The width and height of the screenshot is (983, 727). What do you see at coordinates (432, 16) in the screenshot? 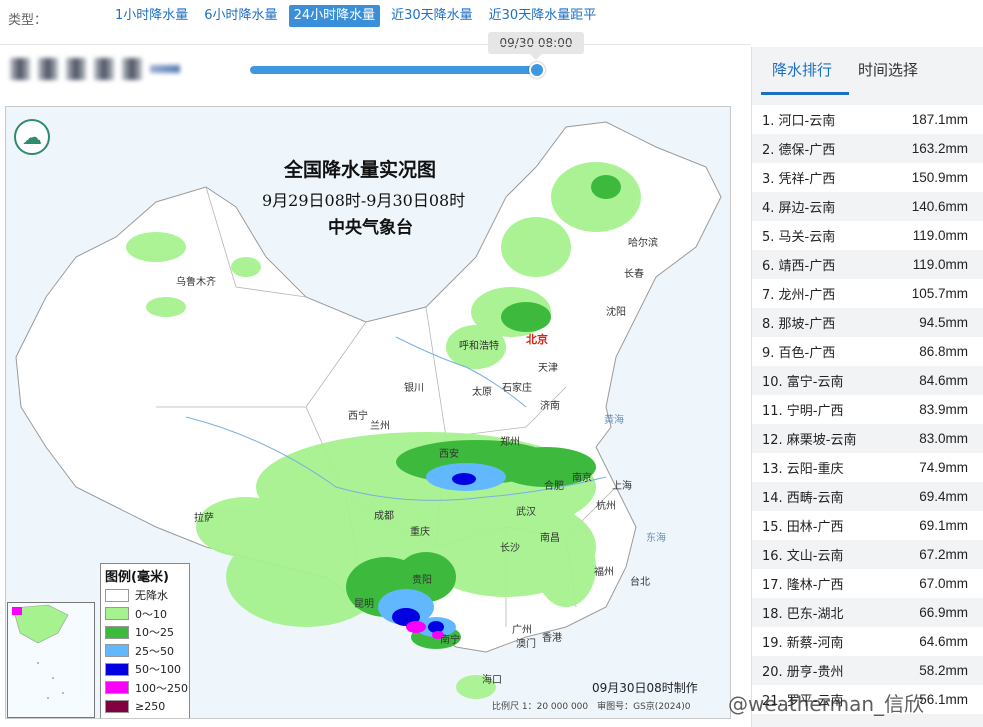
I see `tab-30d-precip: 近30天降水量` at bounding box center [432, 16].